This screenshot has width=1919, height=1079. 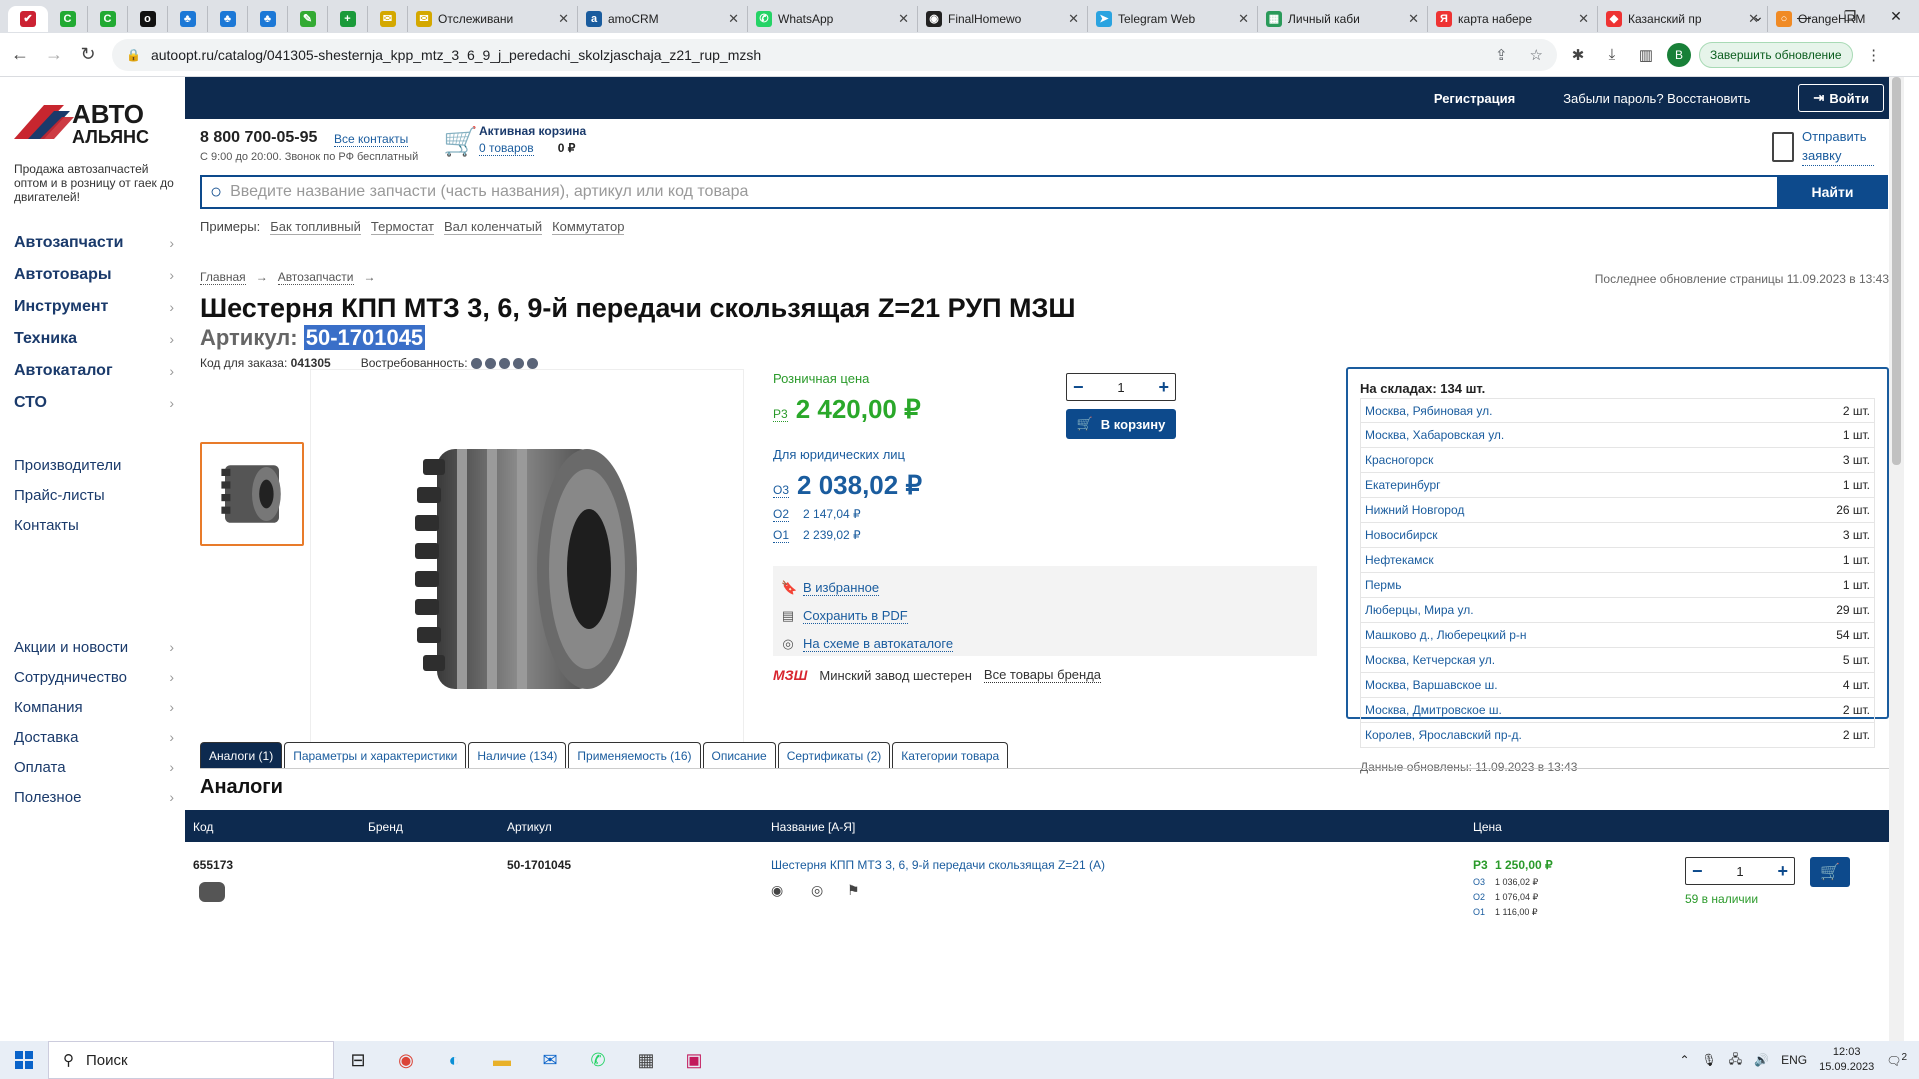 What do you see at coordinates (1399, 460) in the screenshot?
I see `stock-warehouse-link: Красногорск` at bounding box center [1399, 460].